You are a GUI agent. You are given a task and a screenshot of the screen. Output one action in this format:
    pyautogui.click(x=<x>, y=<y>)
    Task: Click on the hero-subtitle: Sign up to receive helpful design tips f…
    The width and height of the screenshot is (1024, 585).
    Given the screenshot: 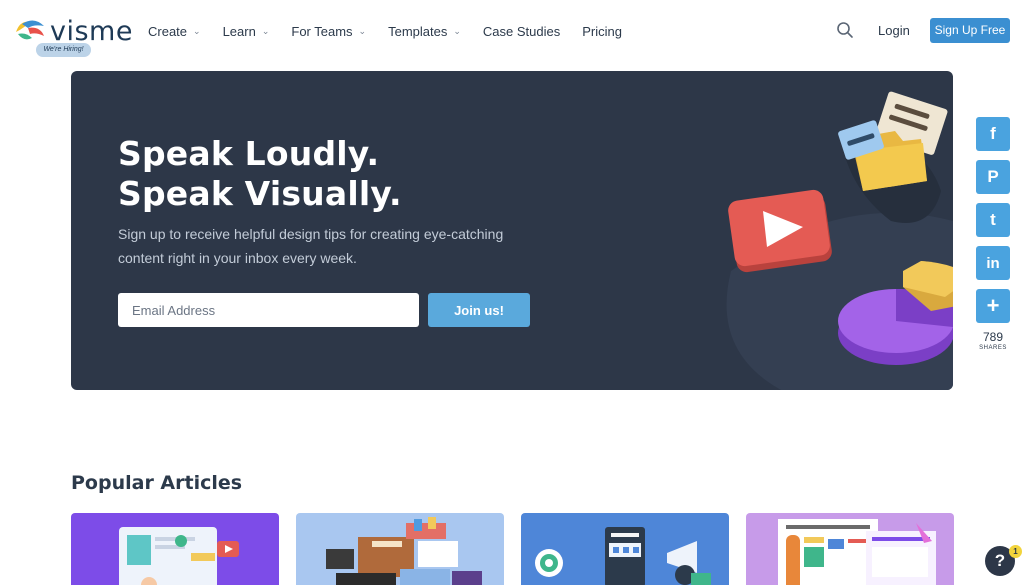 What is the action you would take?
    pyautogui.click(x=311, y=246)
    